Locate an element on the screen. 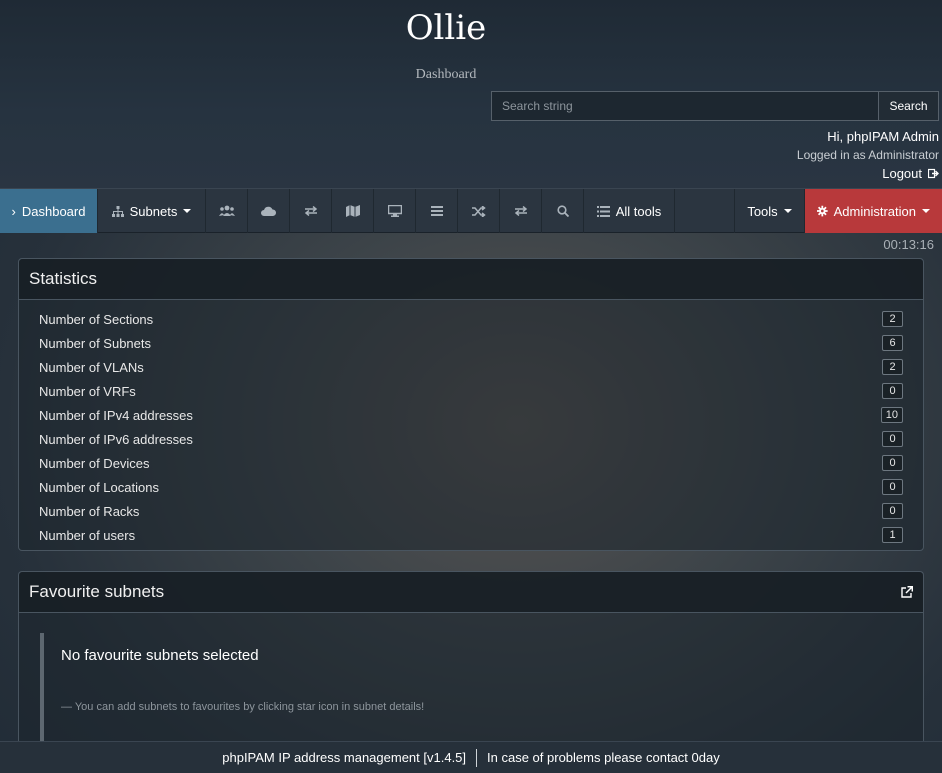  user-role: Logged in as Administrator is located at coordinates (867, 155).